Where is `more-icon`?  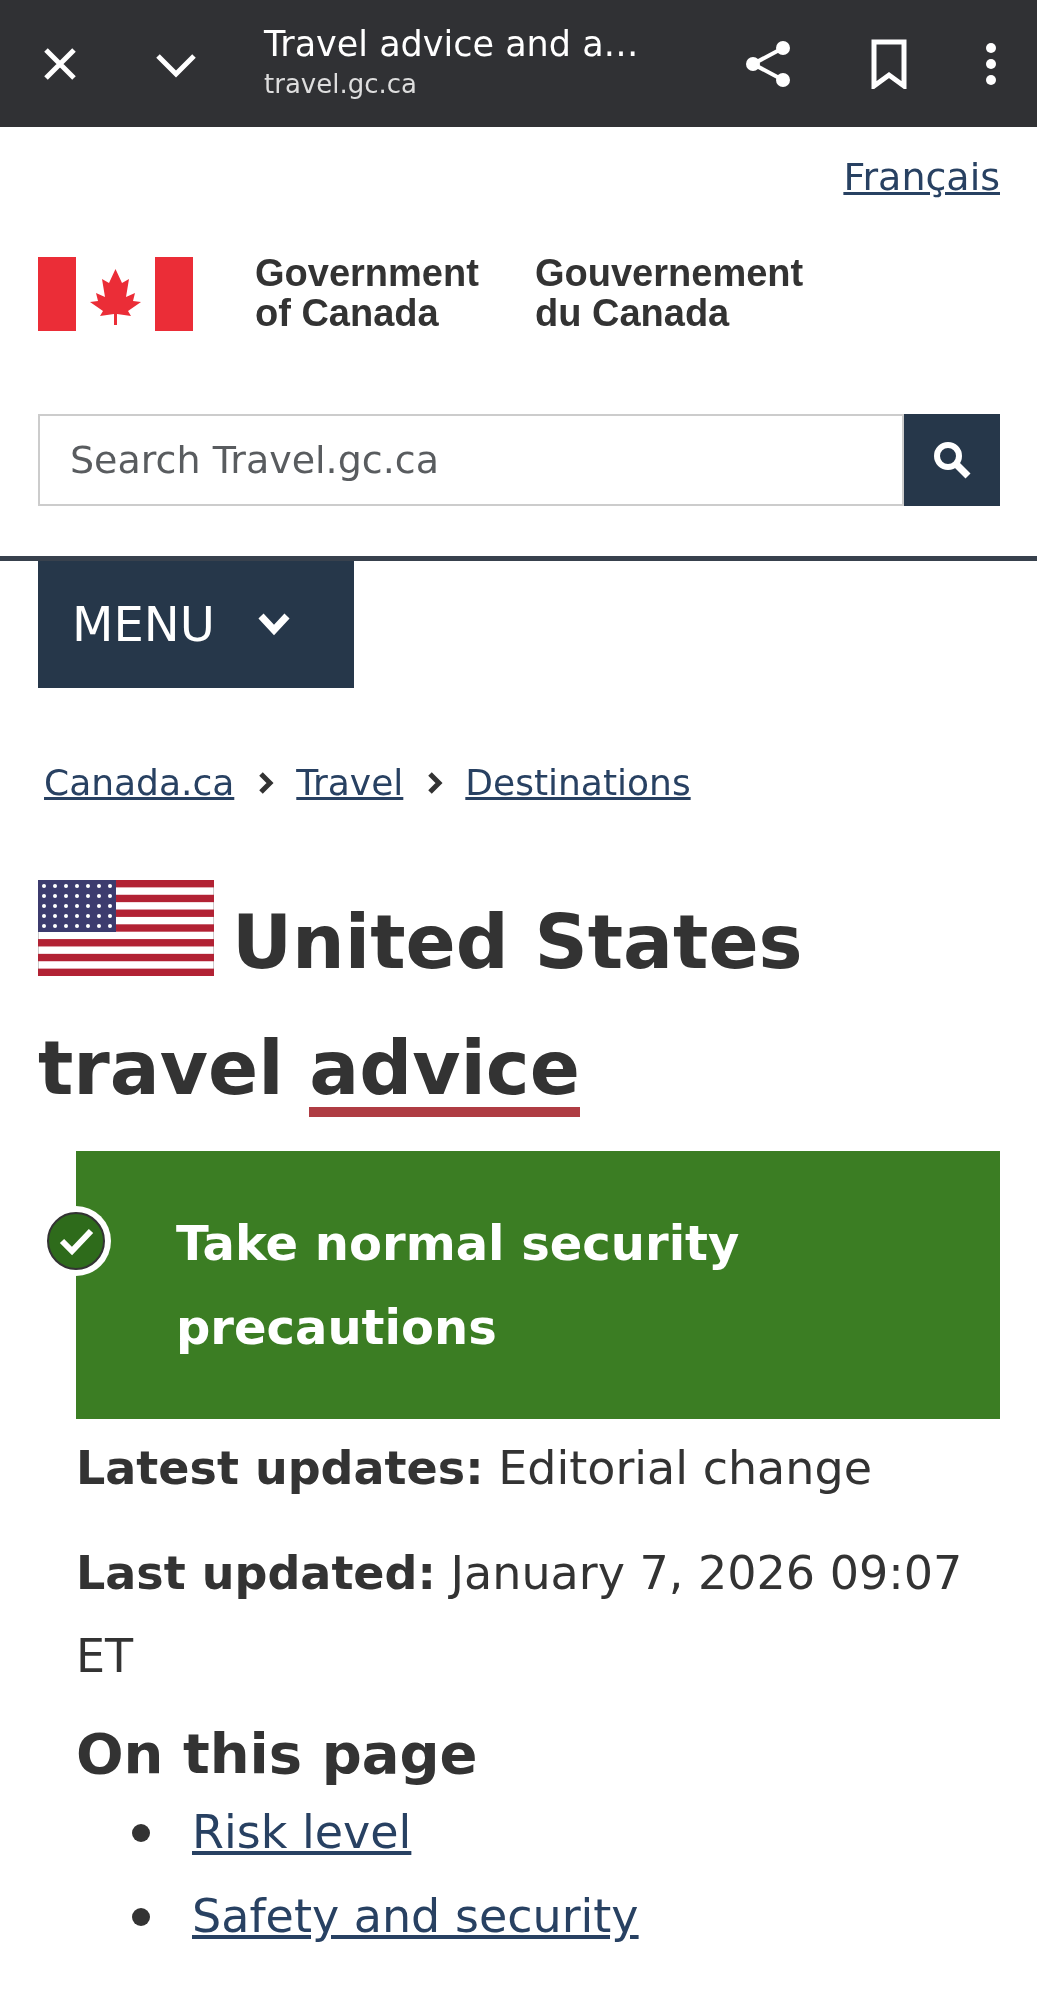
more-icon is located at coordinates (991, 63).